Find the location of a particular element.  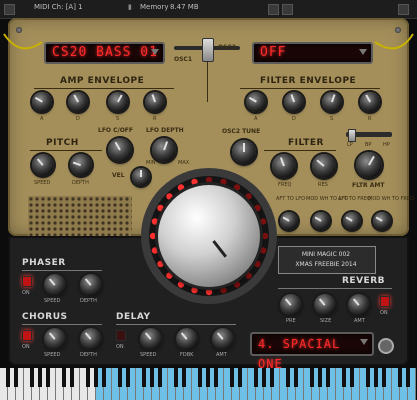

phaser-depth-knob is located at coordinates (91, 285).